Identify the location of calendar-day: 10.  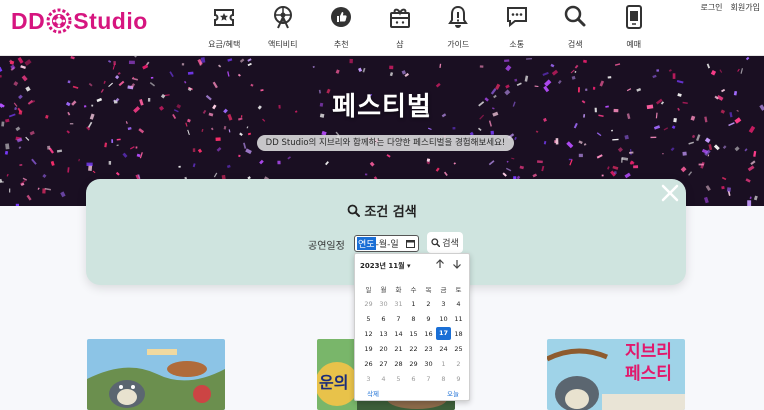
(443, 319).